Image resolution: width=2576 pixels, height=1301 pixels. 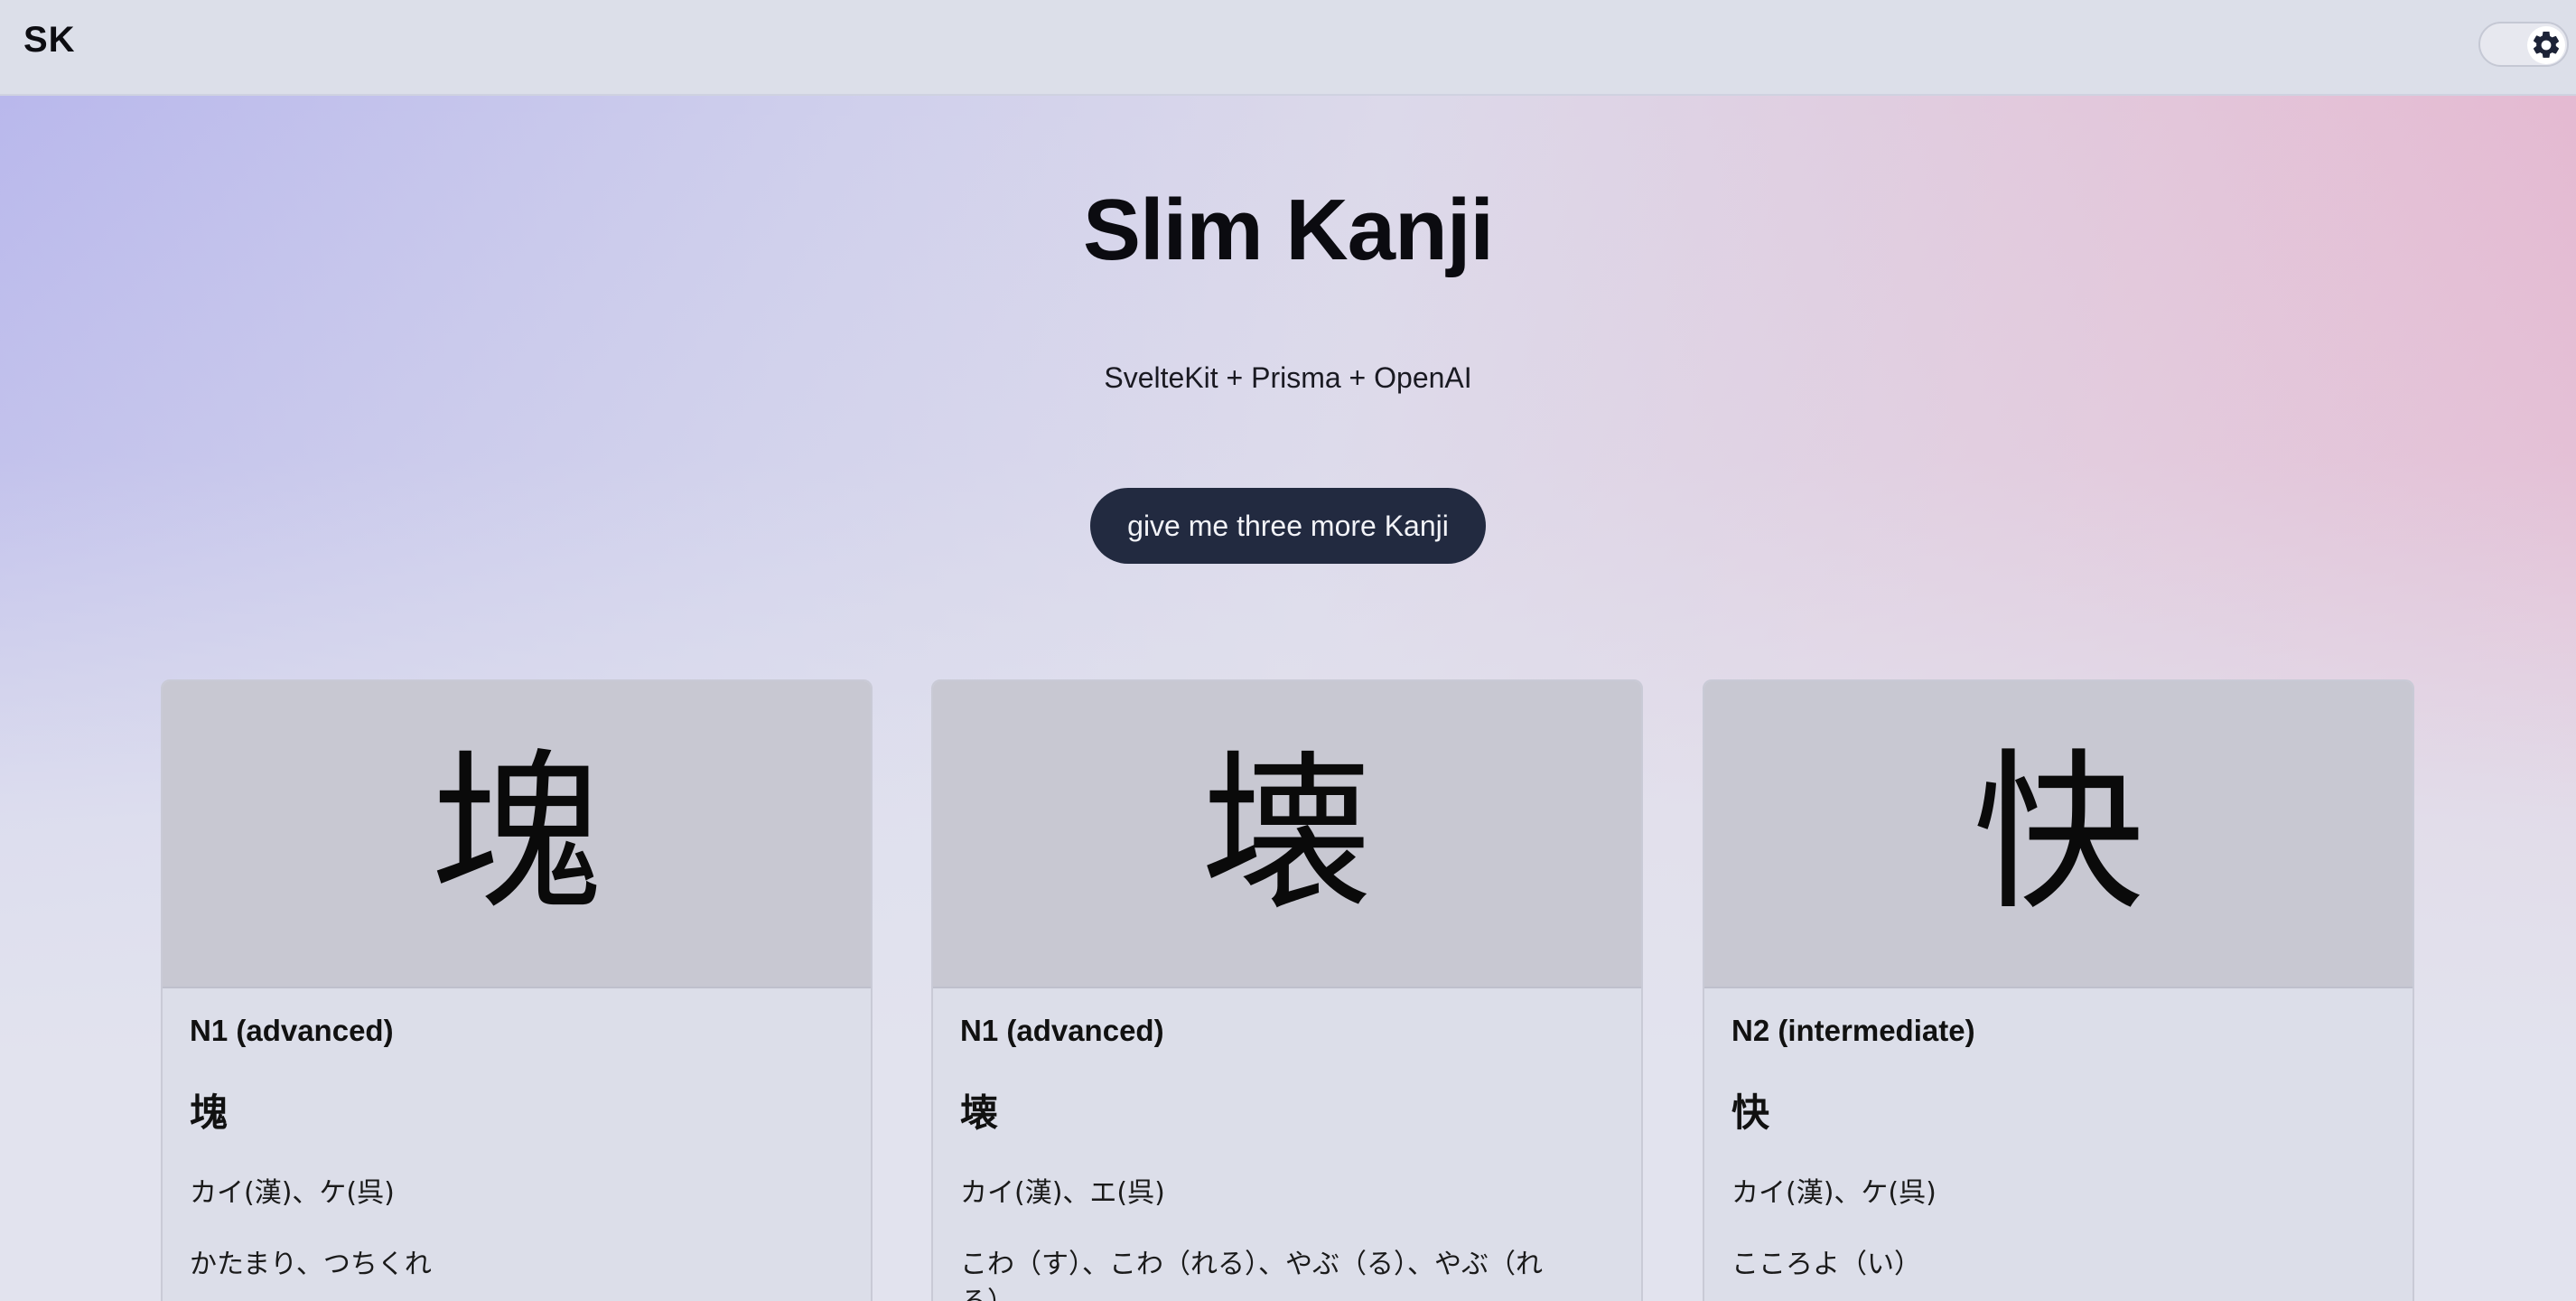 I want to click on kanji-heading: 快, so click(x=1750, y=1112).